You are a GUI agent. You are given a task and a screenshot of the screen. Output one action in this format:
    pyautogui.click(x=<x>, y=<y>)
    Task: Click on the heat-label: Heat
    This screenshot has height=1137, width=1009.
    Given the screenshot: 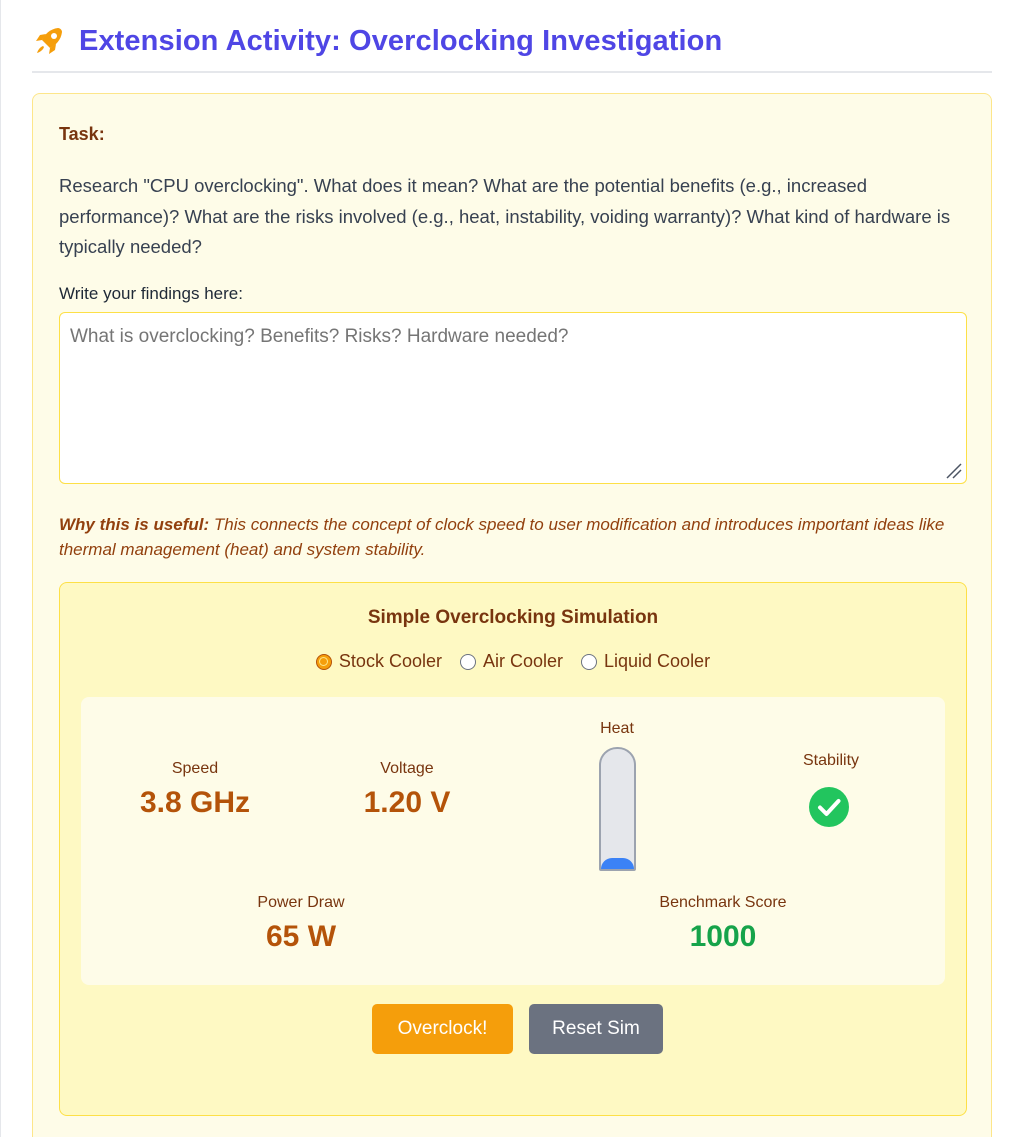 What is the action you would take?
    pyautogui.click(x=617, y=728)
    